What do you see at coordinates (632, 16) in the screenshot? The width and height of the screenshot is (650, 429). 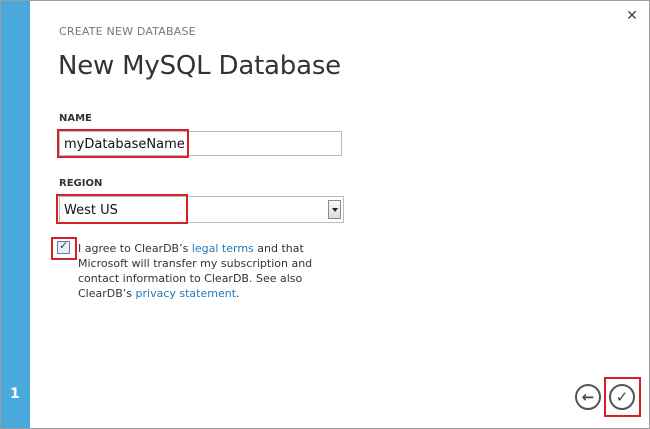 I see `close-icon: ✕` at bounding box center [632, 16].